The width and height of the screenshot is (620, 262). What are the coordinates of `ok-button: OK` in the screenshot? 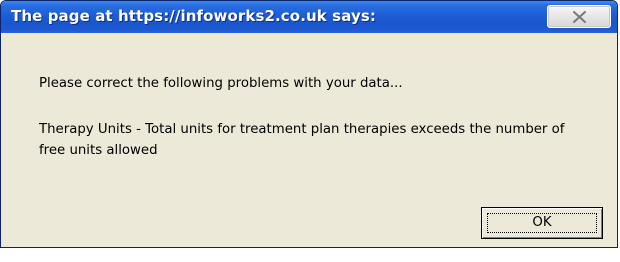 It's located at (542, 223).